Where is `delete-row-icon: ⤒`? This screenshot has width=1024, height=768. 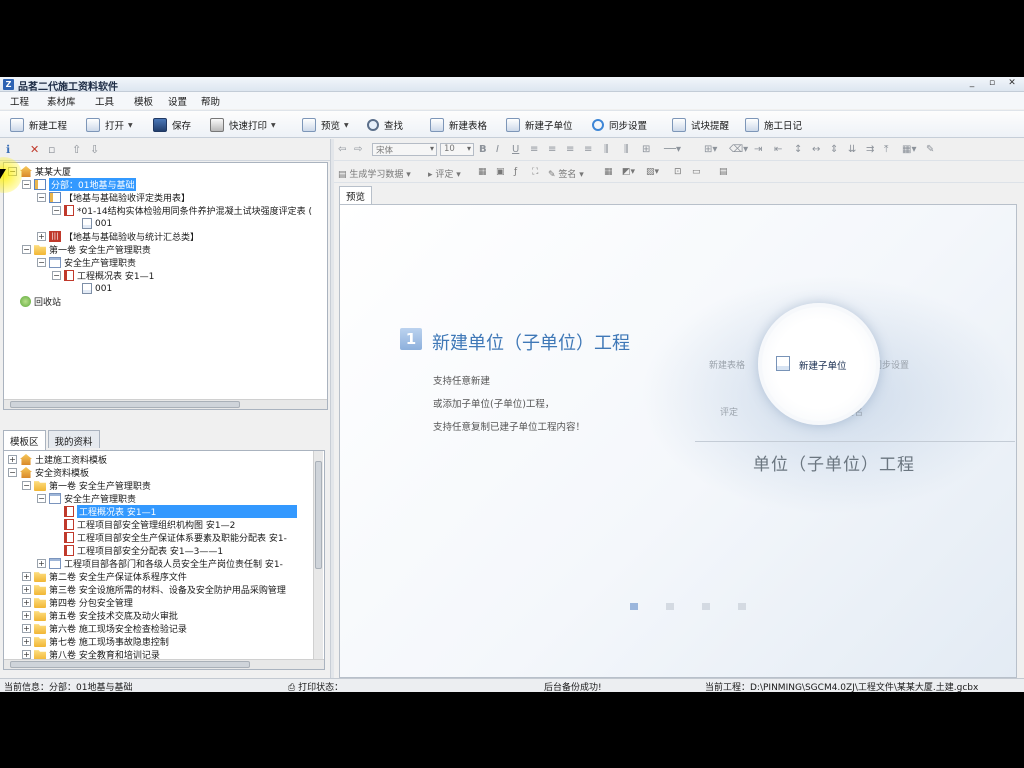 delete-row-icon: ⤒ is located at coordinates (886, 149).